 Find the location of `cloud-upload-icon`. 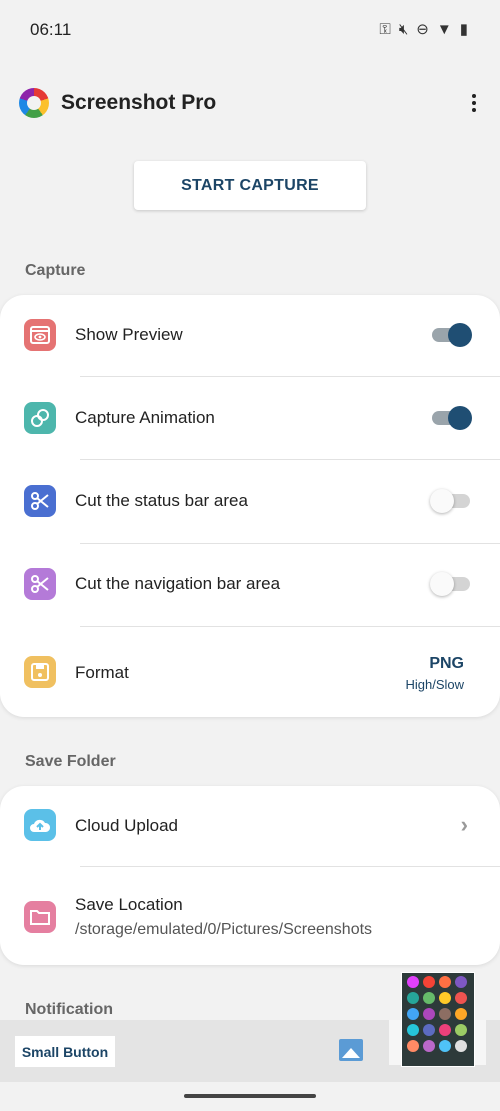

cloud-upload-icon is located at coordinates (40, 825).